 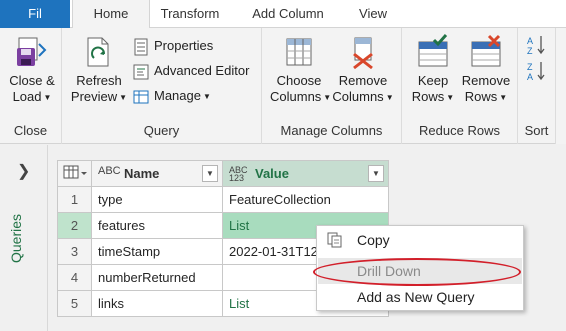 I want to click on header-row: ABC Name ▼ ABC 123 Value ▼, so click(x=223, y=173).